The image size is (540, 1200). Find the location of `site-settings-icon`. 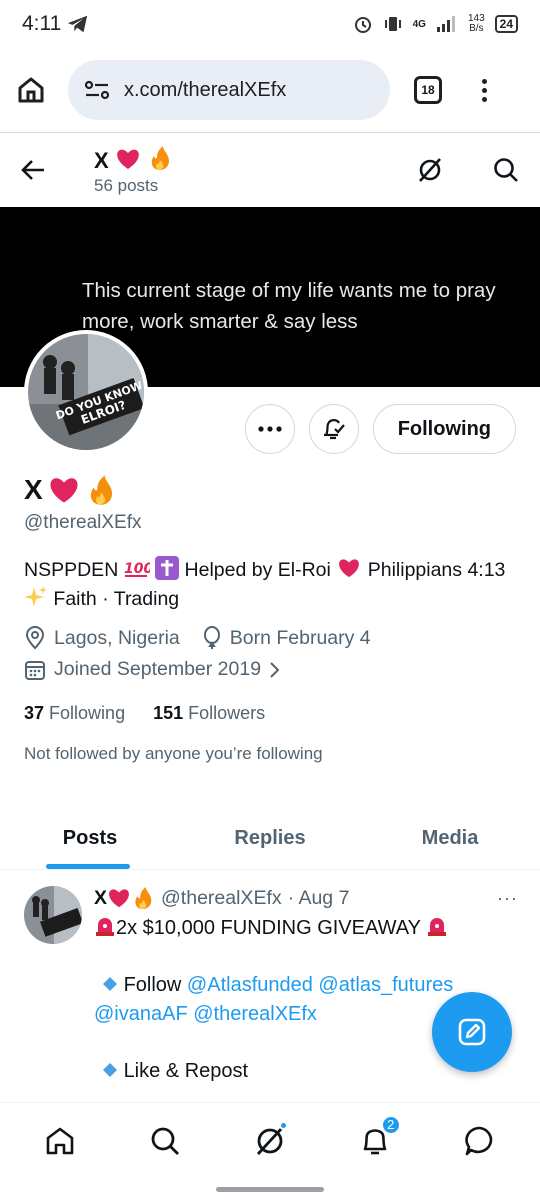

site-settings-icon is located at coordinates (97, 90).